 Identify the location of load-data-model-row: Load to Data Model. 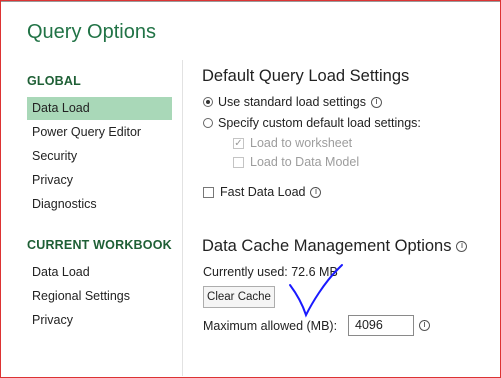
(296, 162).